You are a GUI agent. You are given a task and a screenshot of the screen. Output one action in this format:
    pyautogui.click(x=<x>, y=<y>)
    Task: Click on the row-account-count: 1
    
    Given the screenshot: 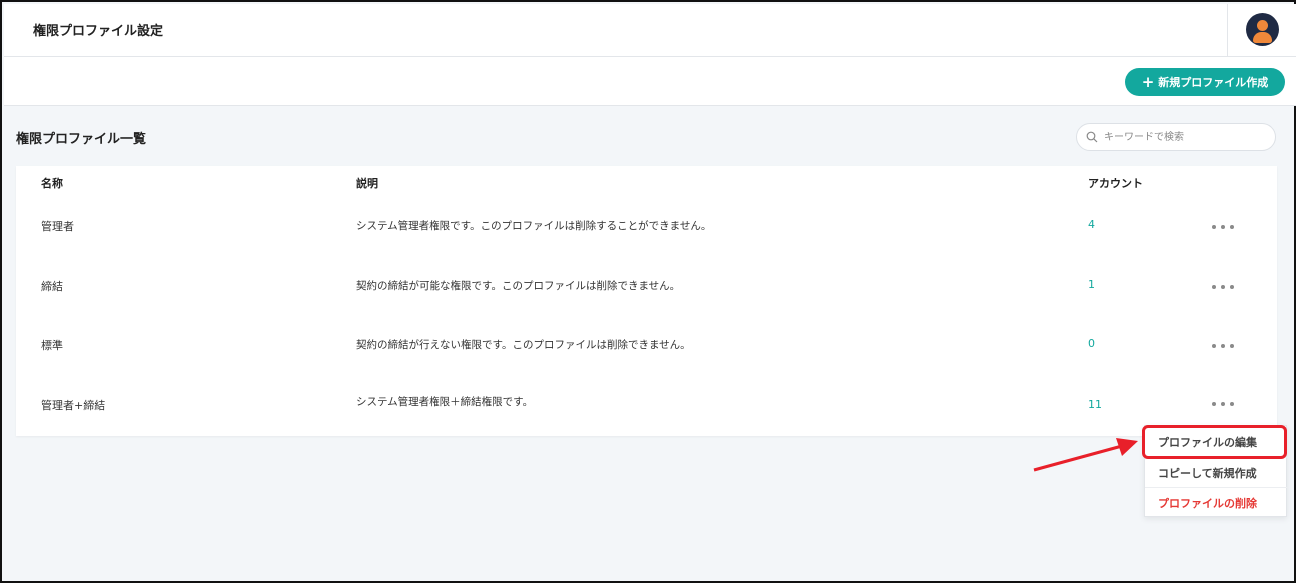 What is the action you would take?
    pyautogui.click(x=1091, y=284)
    